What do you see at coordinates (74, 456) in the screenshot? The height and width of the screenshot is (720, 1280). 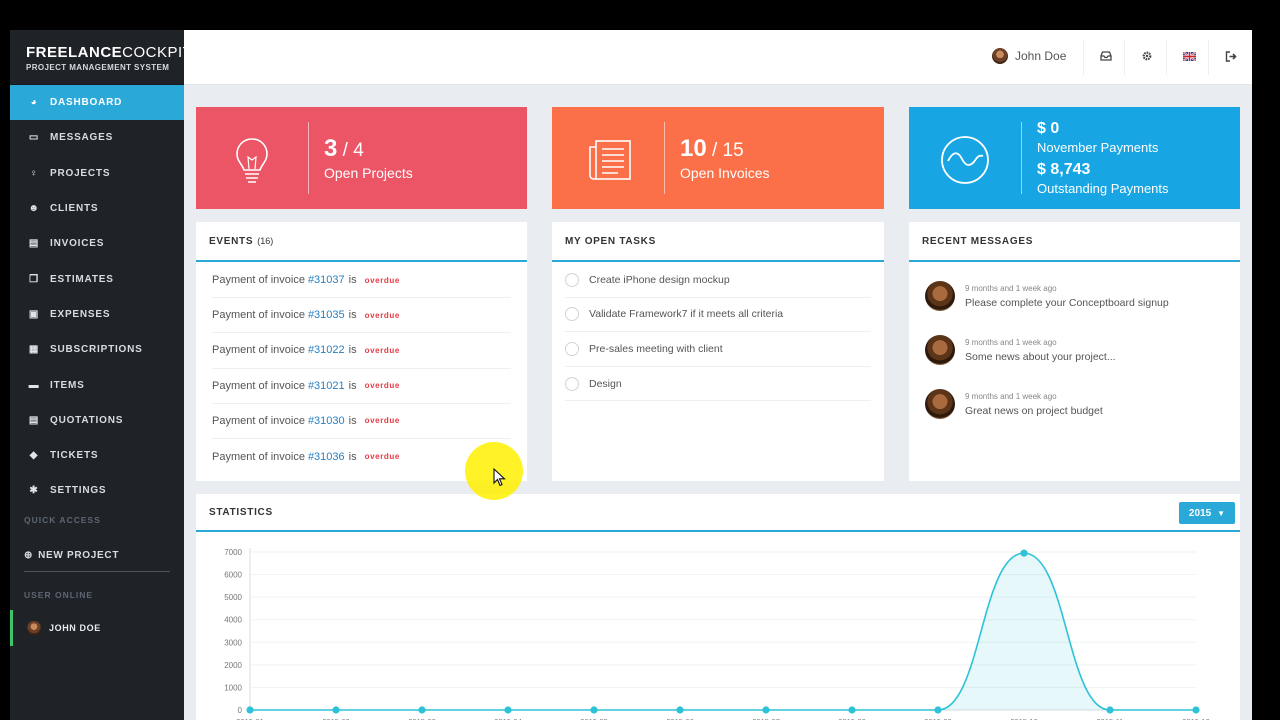 I see `sidebar-item-label: TICKETS` at bounding box center [74, 456].